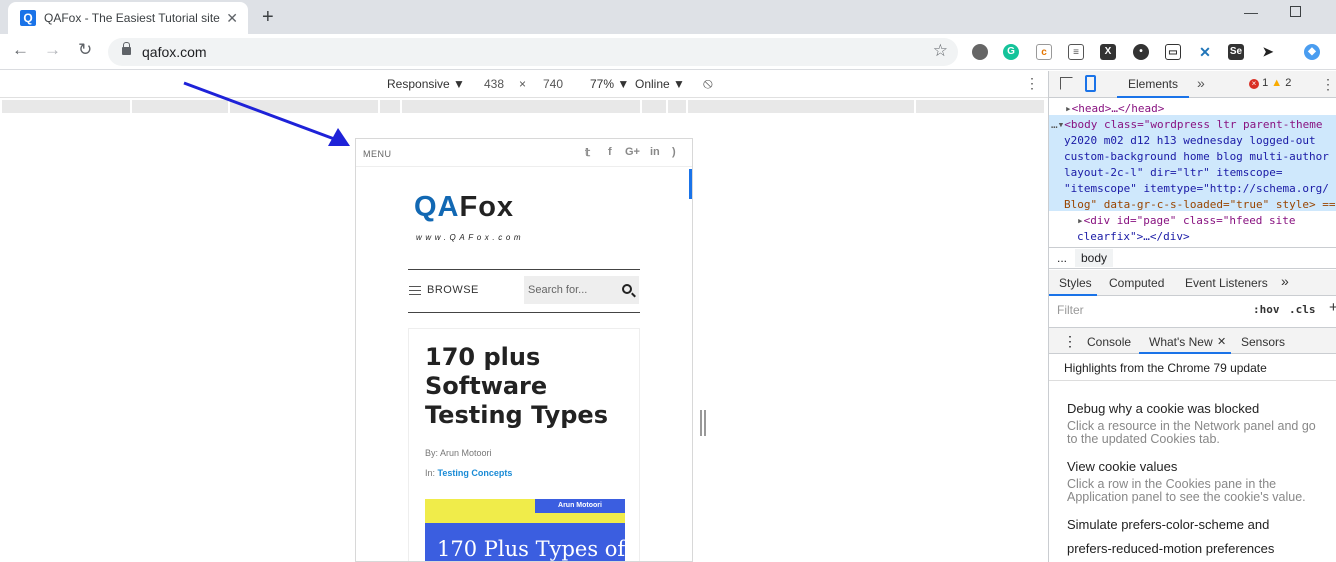 The width and height of the screenshot is (1336, 562). I want to click on error-count: 1, so click(1265, 83).